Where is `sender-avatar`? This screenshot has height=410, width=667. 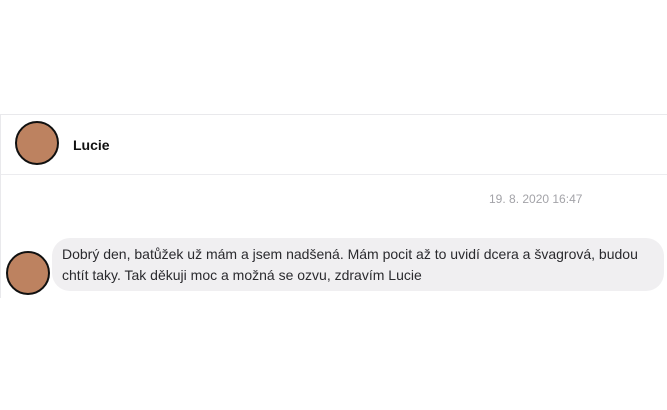 sender-avatar is located at coordinates (28, 273).